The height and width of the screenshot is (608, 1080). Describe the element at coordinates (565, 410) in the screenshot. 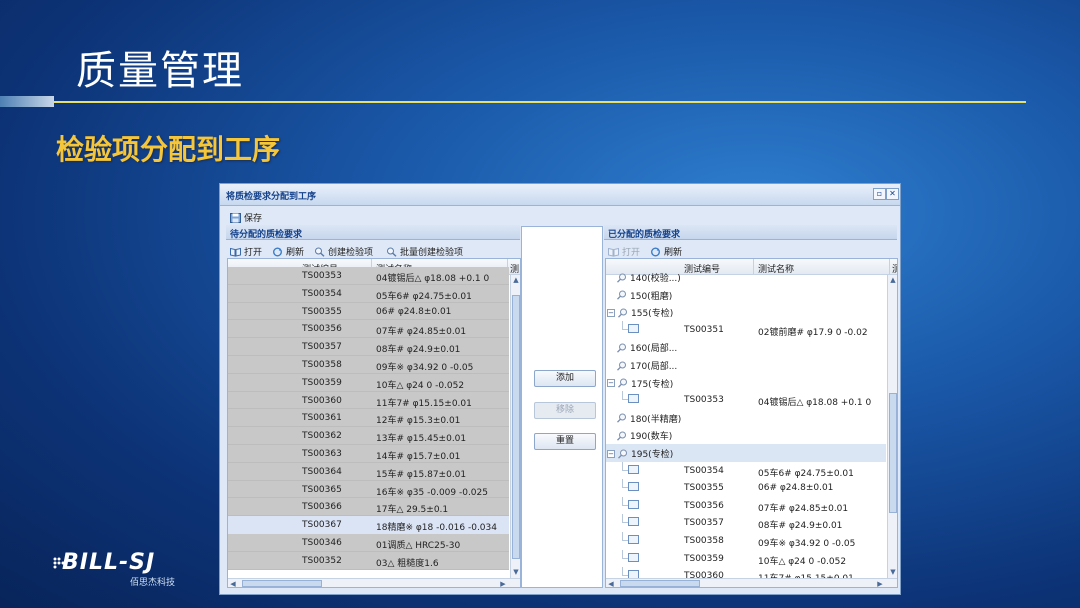

I see `remove-button: 移除` at that location.